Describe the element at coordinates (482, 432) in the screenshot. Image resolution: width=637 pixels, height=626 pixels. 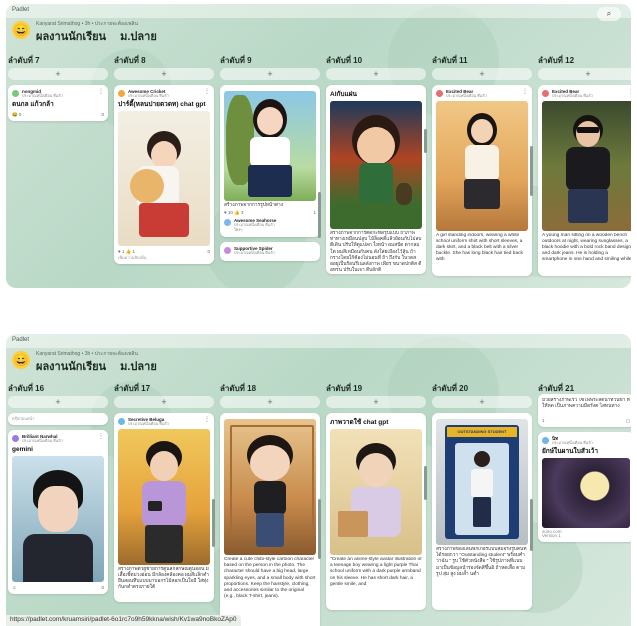
I see `figure-box-label: OUTSTANDING STUDENT` at that location.